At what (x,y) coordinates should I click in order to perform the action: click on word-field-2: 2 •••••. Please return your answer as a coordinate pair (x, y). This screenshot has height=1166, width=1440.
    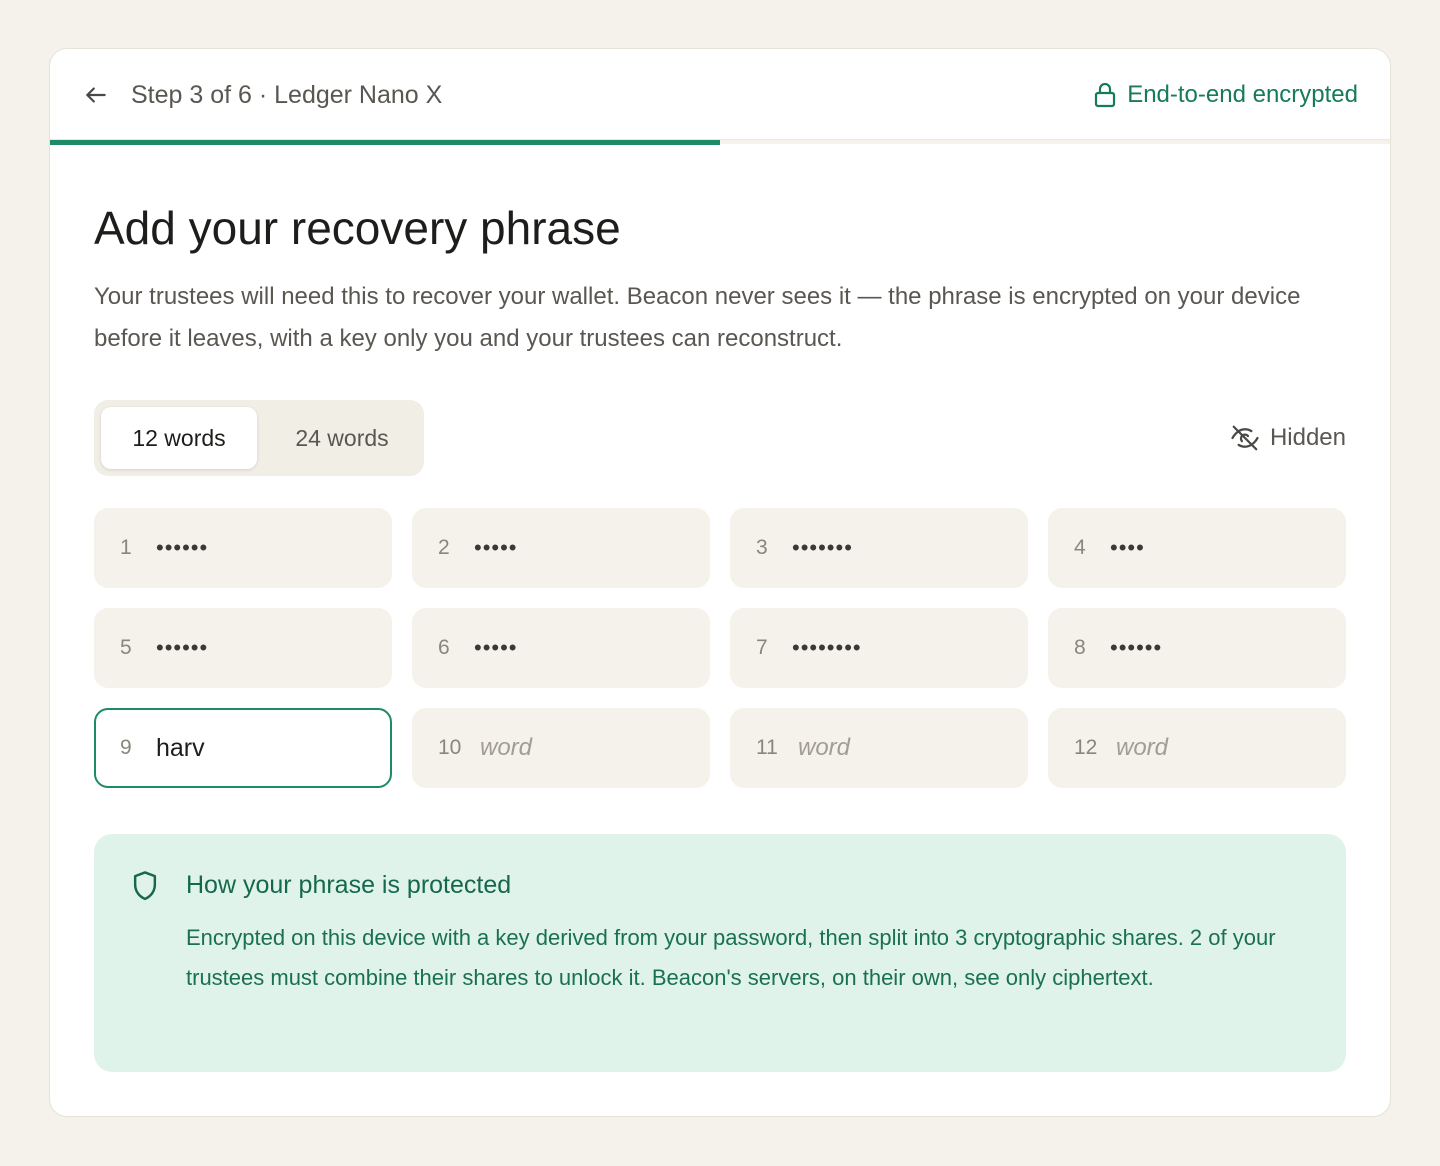
    Looking at the image, I should click on (561, 548).